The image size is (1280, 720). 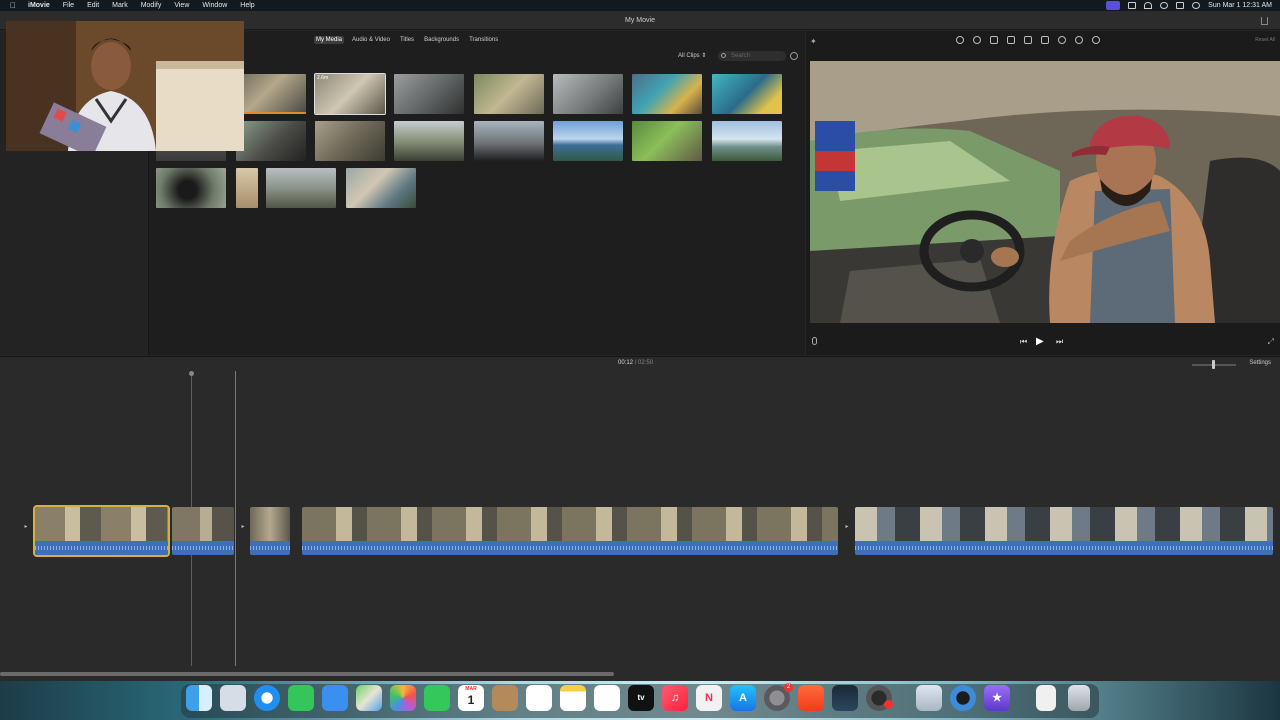 I want to click on reset-all-button: Reset All, so click(x=1265, y=40).